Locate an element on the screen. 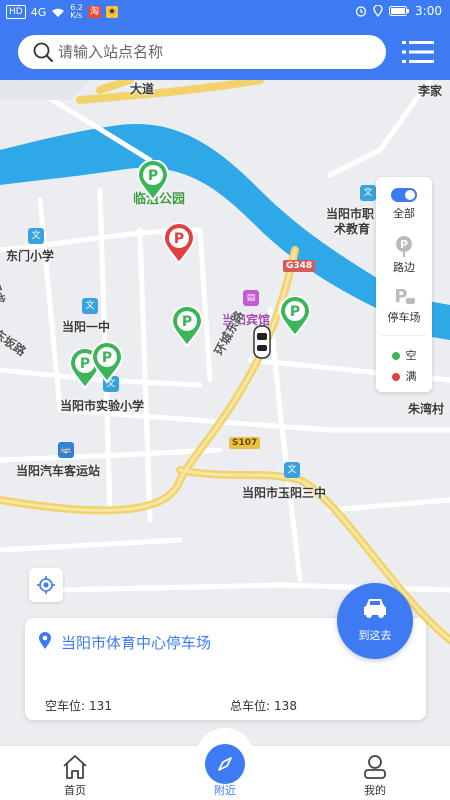 The height and width of the screenshot is (800, 450). hd-badge: HD is located at coordinates (16, 12).